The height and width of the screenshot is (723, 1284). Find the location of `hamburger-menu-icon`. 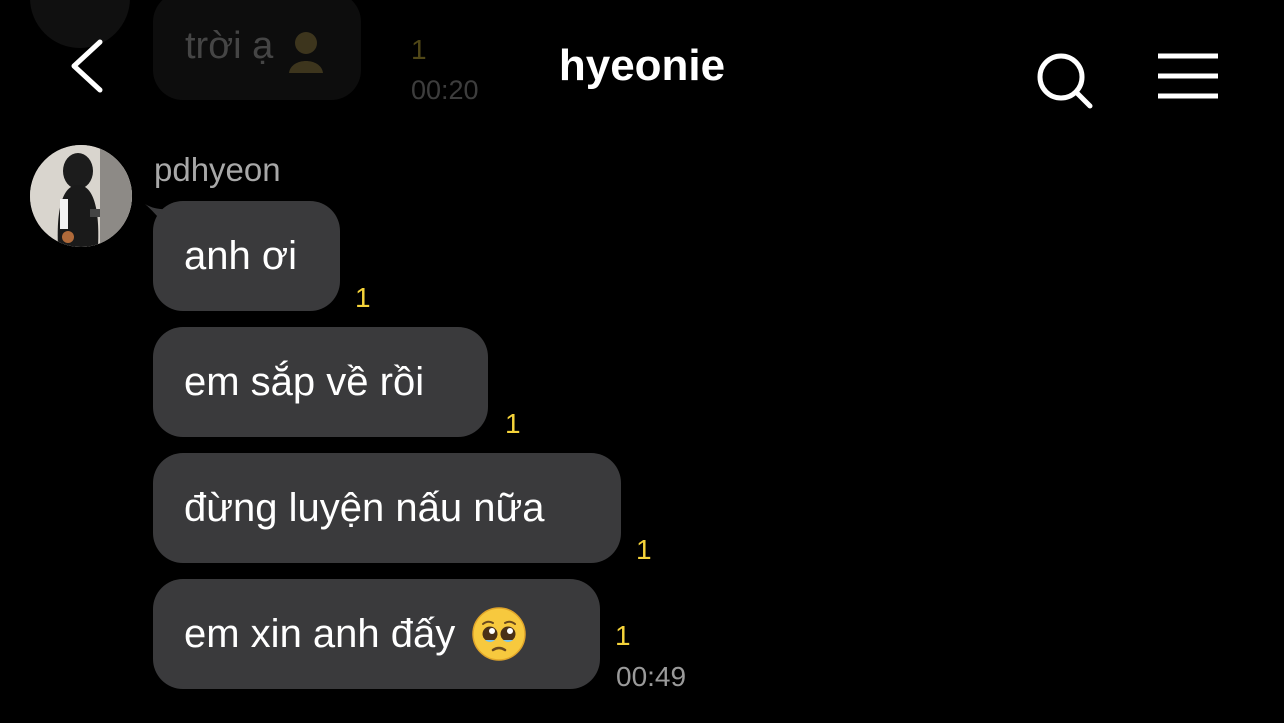

hamburger-menu-icon is located at coordinates (1188, 76).